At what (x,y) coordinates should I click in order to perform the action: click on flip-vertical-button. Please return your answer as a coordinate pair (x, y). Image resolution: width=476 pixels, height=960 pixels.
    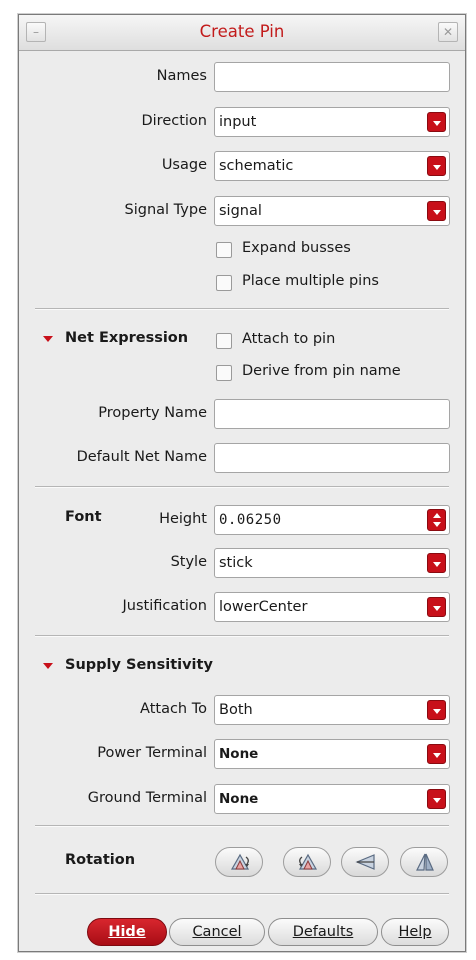
    Looking at the image, I should click on (424, 862).